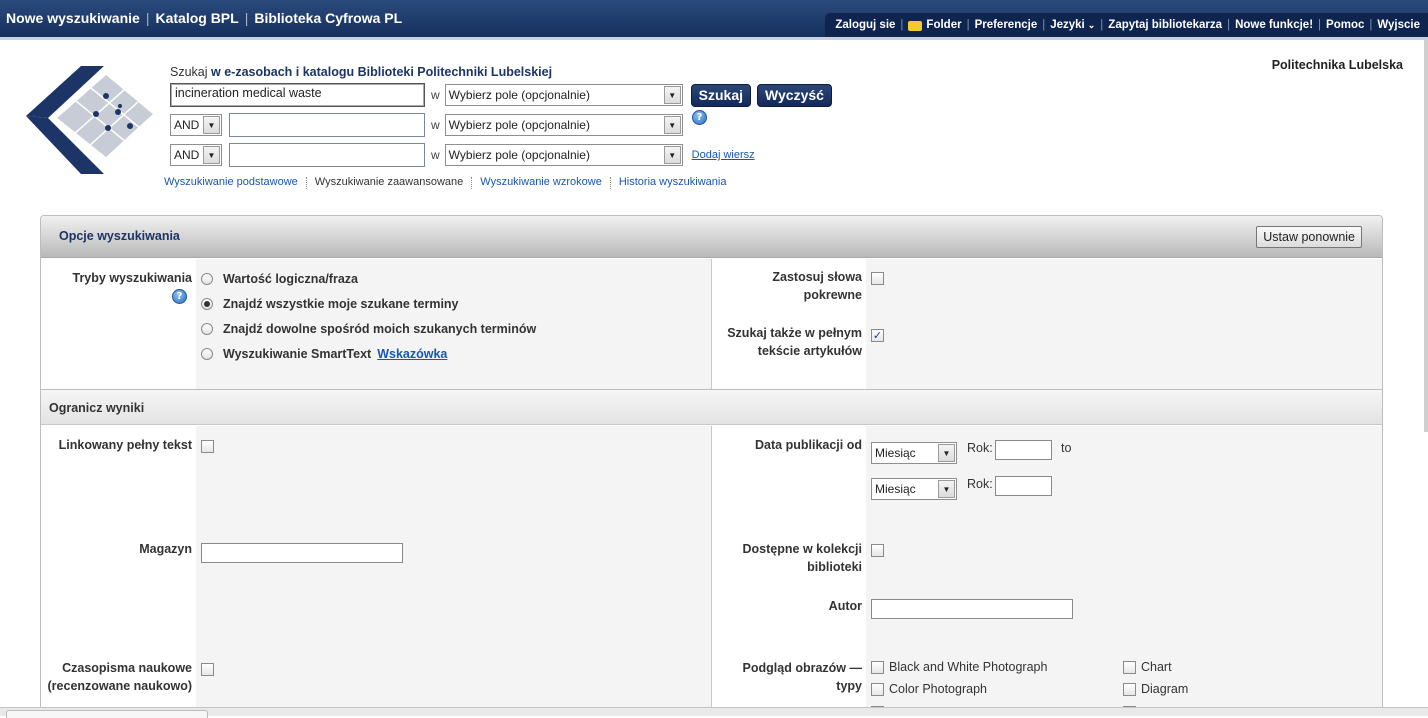 This screenshot has height=718, width=1428. What do you see at coordinates (297, 95) in the screenshot?
I see `search-input-1: incineration medical waste` at bounding box center [297, 95].